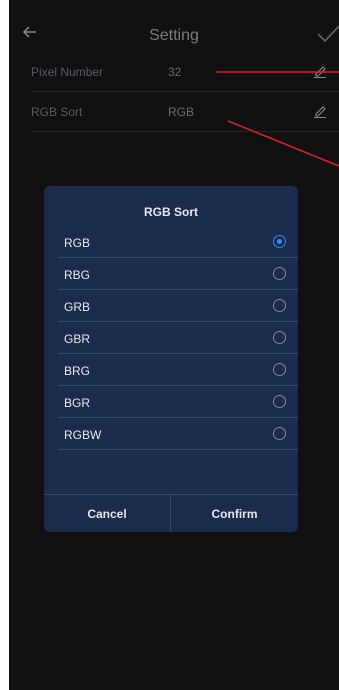 The image size is (339, 690). I want to click on dialog-actions: Cancel Confirm, so click(171, 513).